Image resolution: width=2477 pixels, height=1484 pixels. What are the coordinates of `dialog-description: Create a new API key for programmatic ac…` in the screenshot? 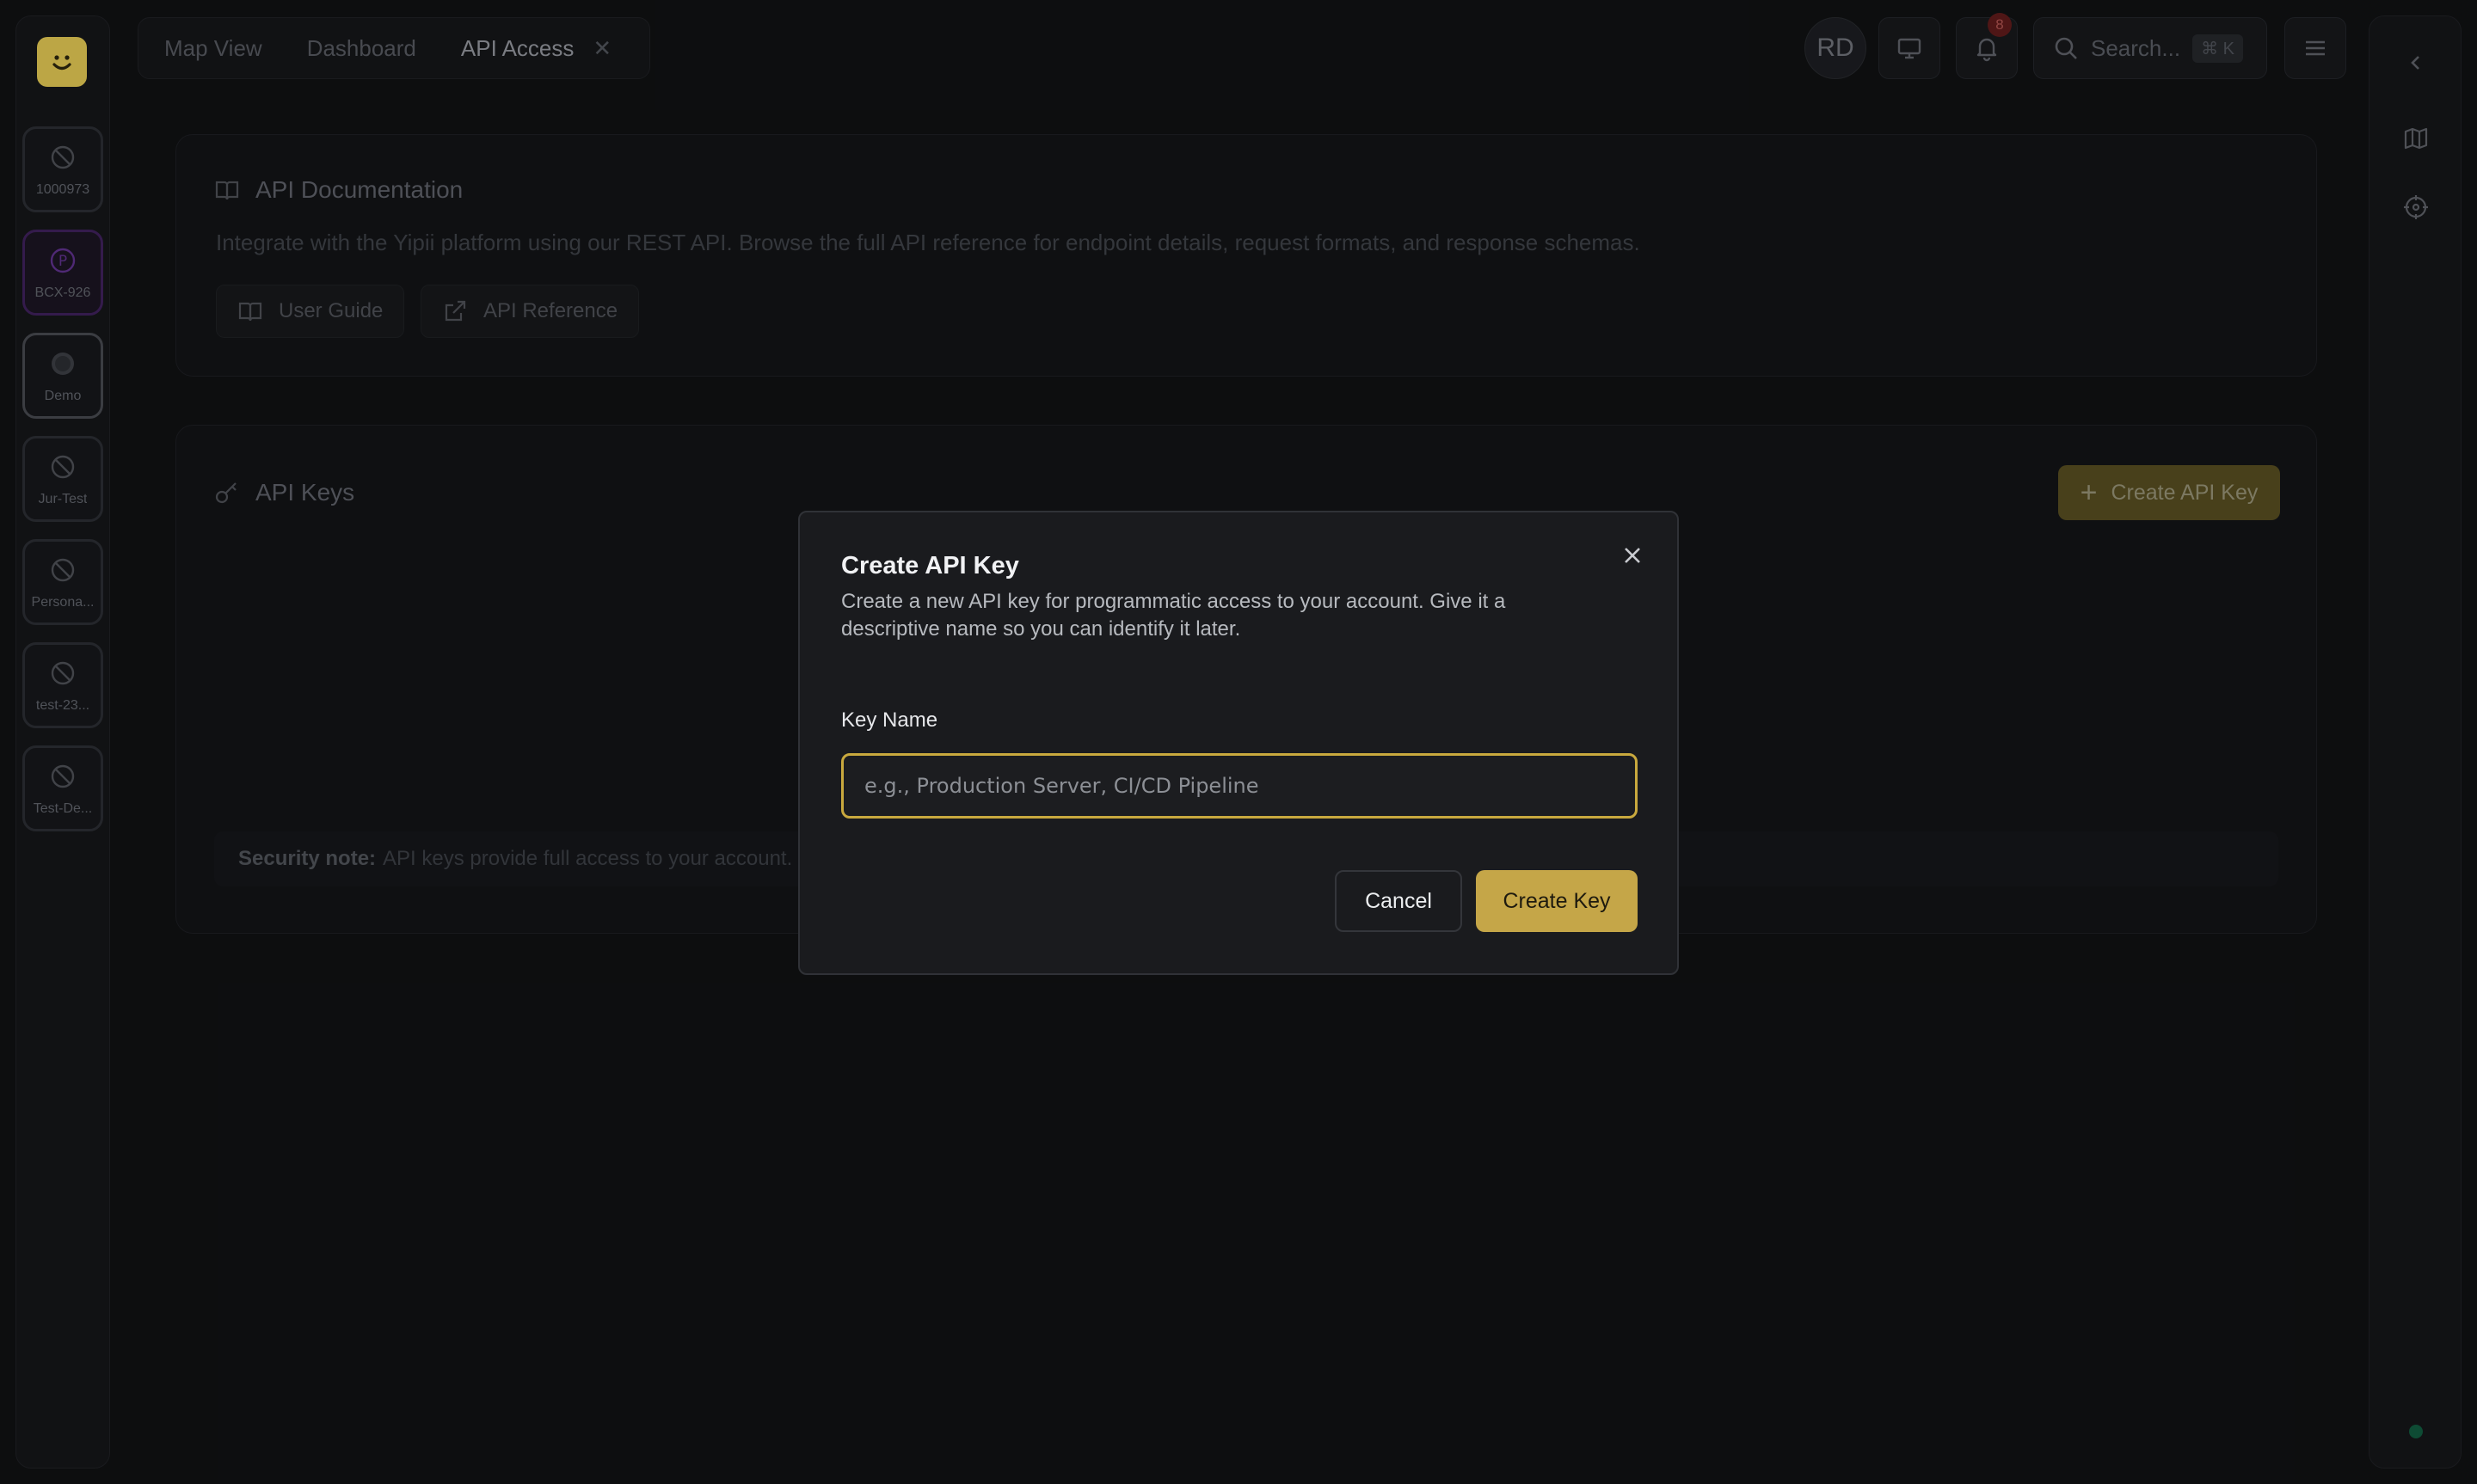 It's located at (1173, 615).